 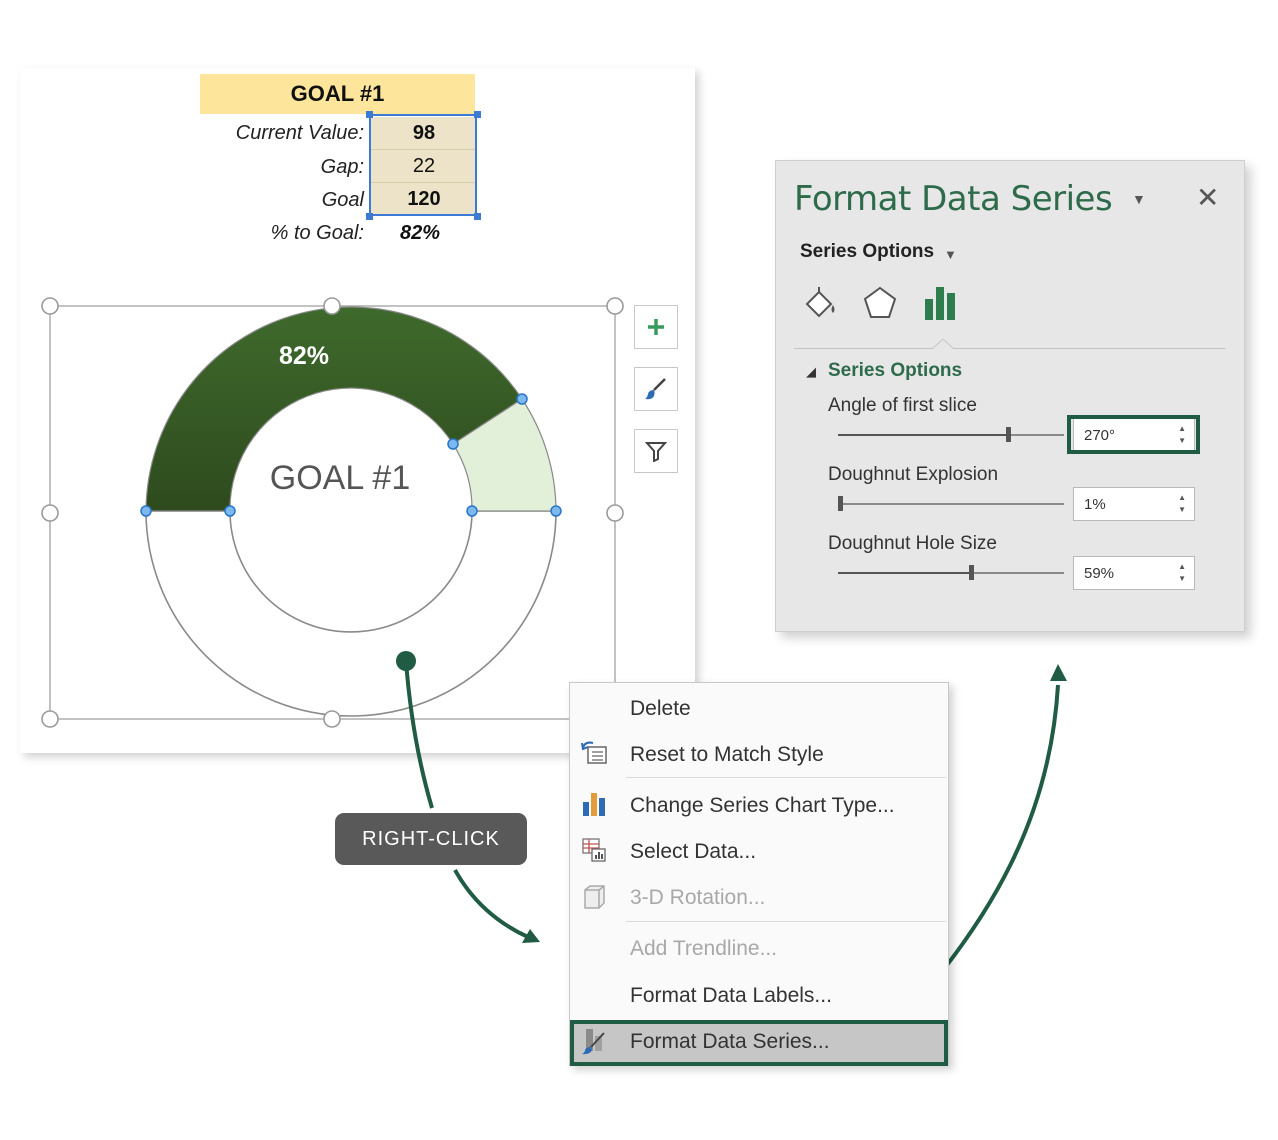 I want to click on chart-center-title: GOAL #1, so click(x=340, y=478).